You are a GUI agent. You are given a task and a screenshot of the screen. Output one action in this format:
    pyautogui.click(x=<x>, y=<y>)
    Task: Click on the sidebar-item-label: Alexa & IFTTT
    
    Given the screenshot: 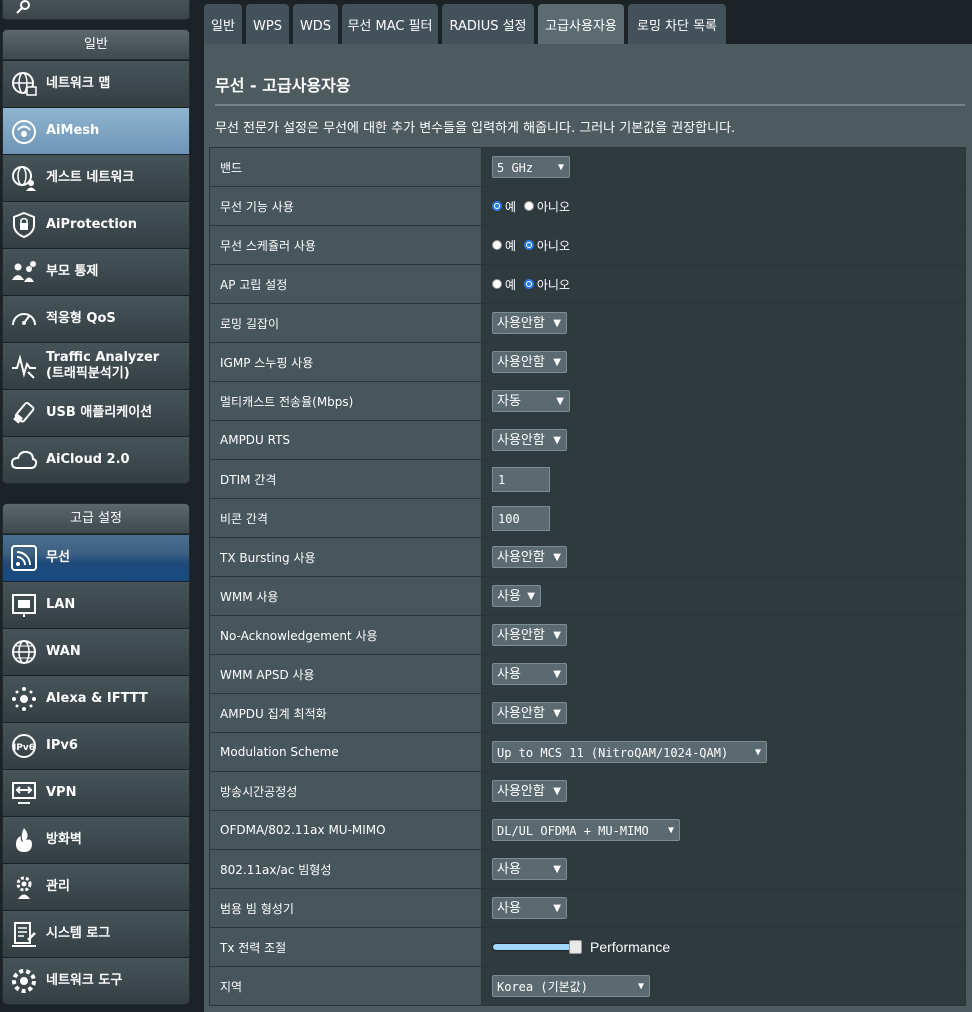 What is the action you would take?
    pyautogui.click(x=97, y=698)
    